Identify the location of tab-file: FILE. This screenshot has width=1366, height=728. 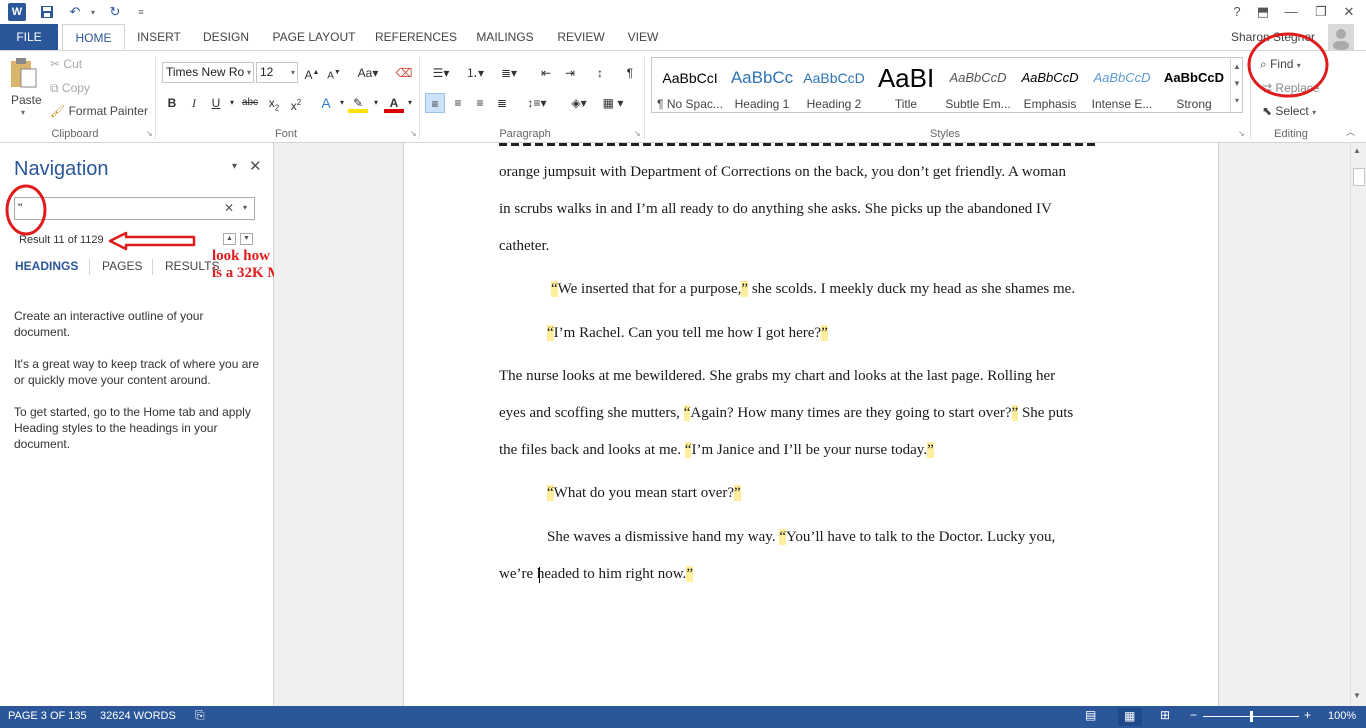
(29, 37).